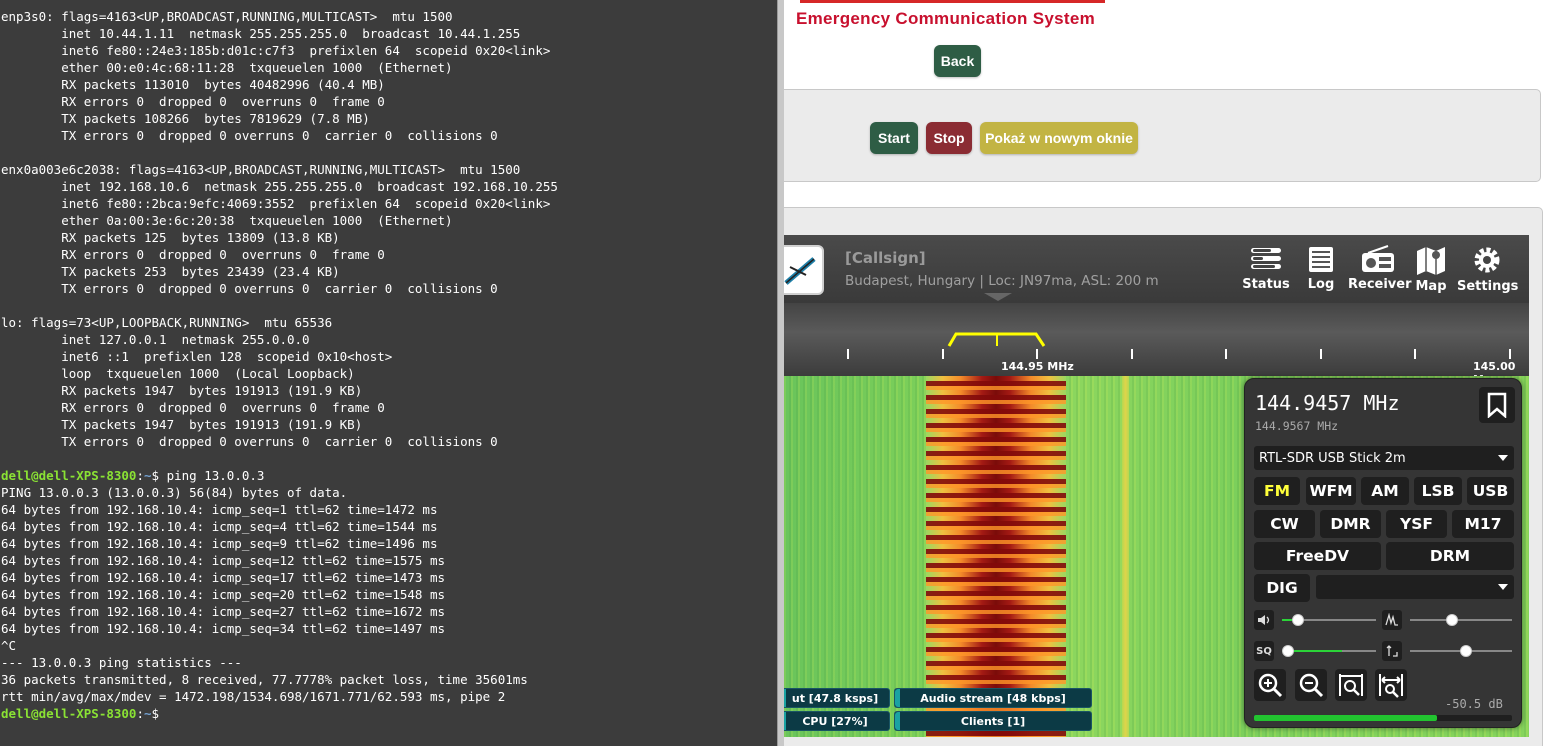 Image resolution: width=1553 pixels, height=746 pixels. I want to click on volume-slider-knob, so click(1297, 620).